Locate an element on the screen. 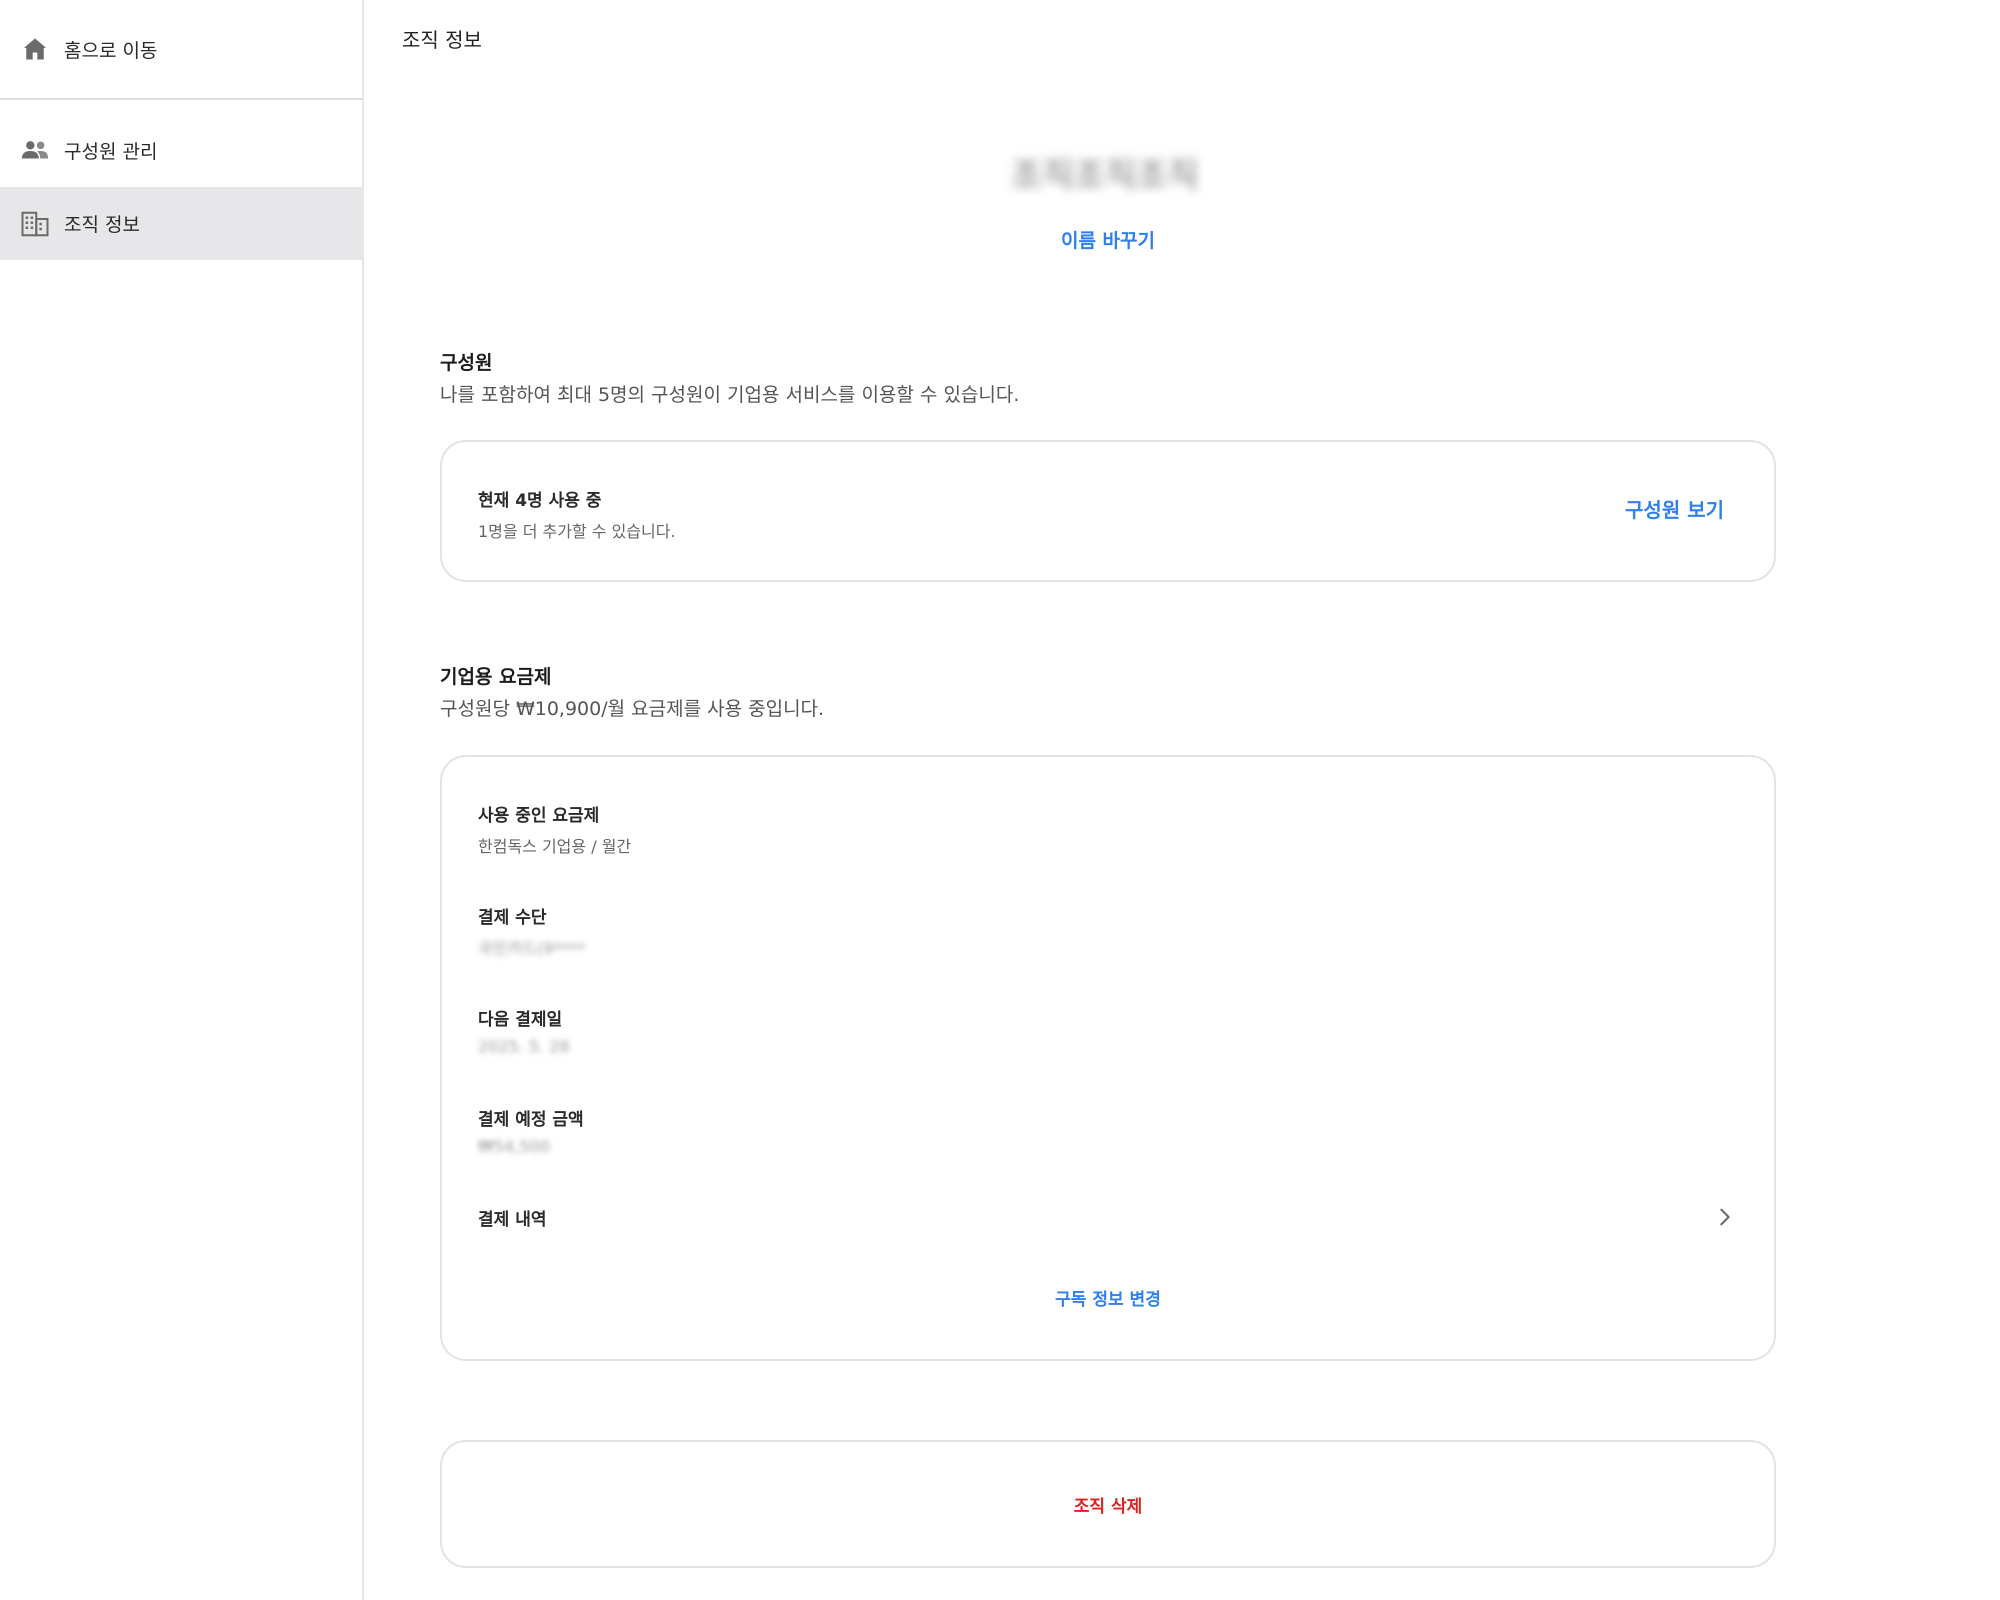 The width and height of the screenshot is (2000, 1600). next-billing-date-value: 2025. 5. 28 is located at coordinates (524, 1046).